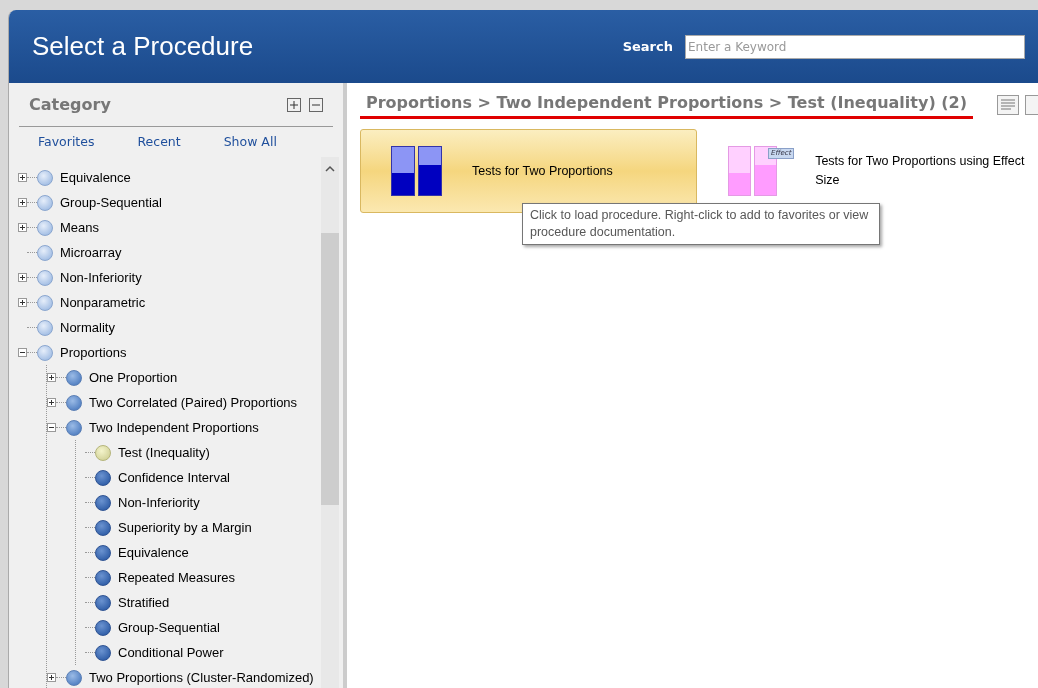 The image size is (1038, 688). What do you see at coordinates (701, 224) in the screenshot?
I see `tooltip: Click to load procedure. Right-click to add to favorites or view procedure documentation.` at bounding box center [701, 224].